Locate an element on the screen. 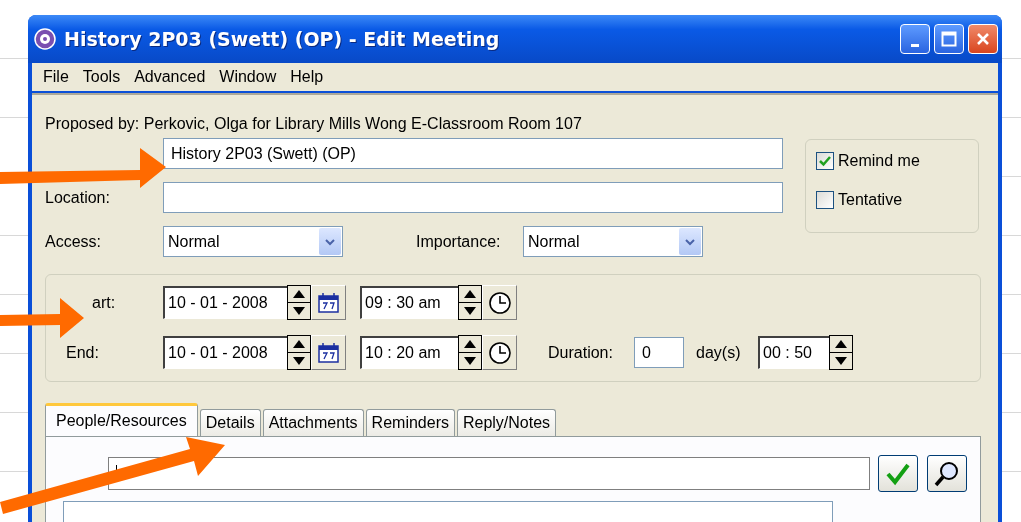 The image size is (1021, 522). tab: Attachments is located at coordinates (313, 422).